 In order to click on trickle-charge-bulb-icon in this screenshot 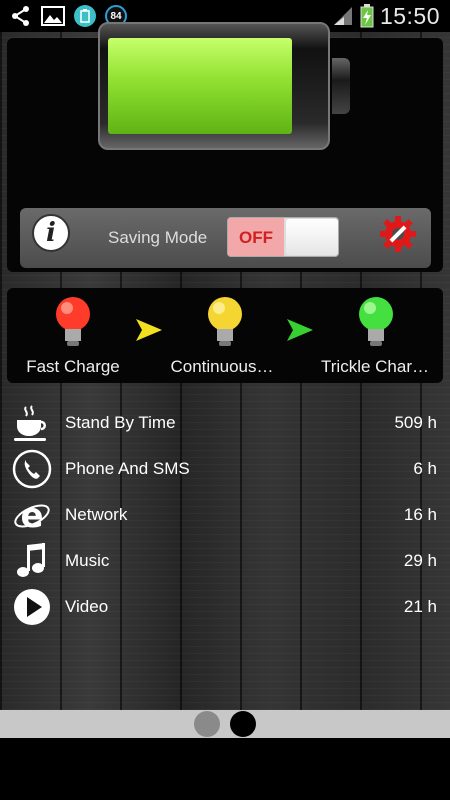, I will do `click(376, 321)`.